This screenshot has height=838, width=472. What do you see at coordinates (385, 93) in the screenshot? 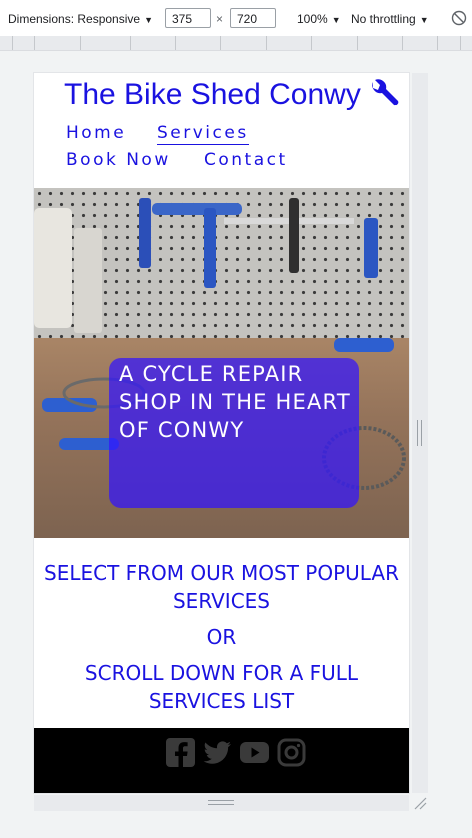
I see `wrench-icon` at bounding box center [385, 93].